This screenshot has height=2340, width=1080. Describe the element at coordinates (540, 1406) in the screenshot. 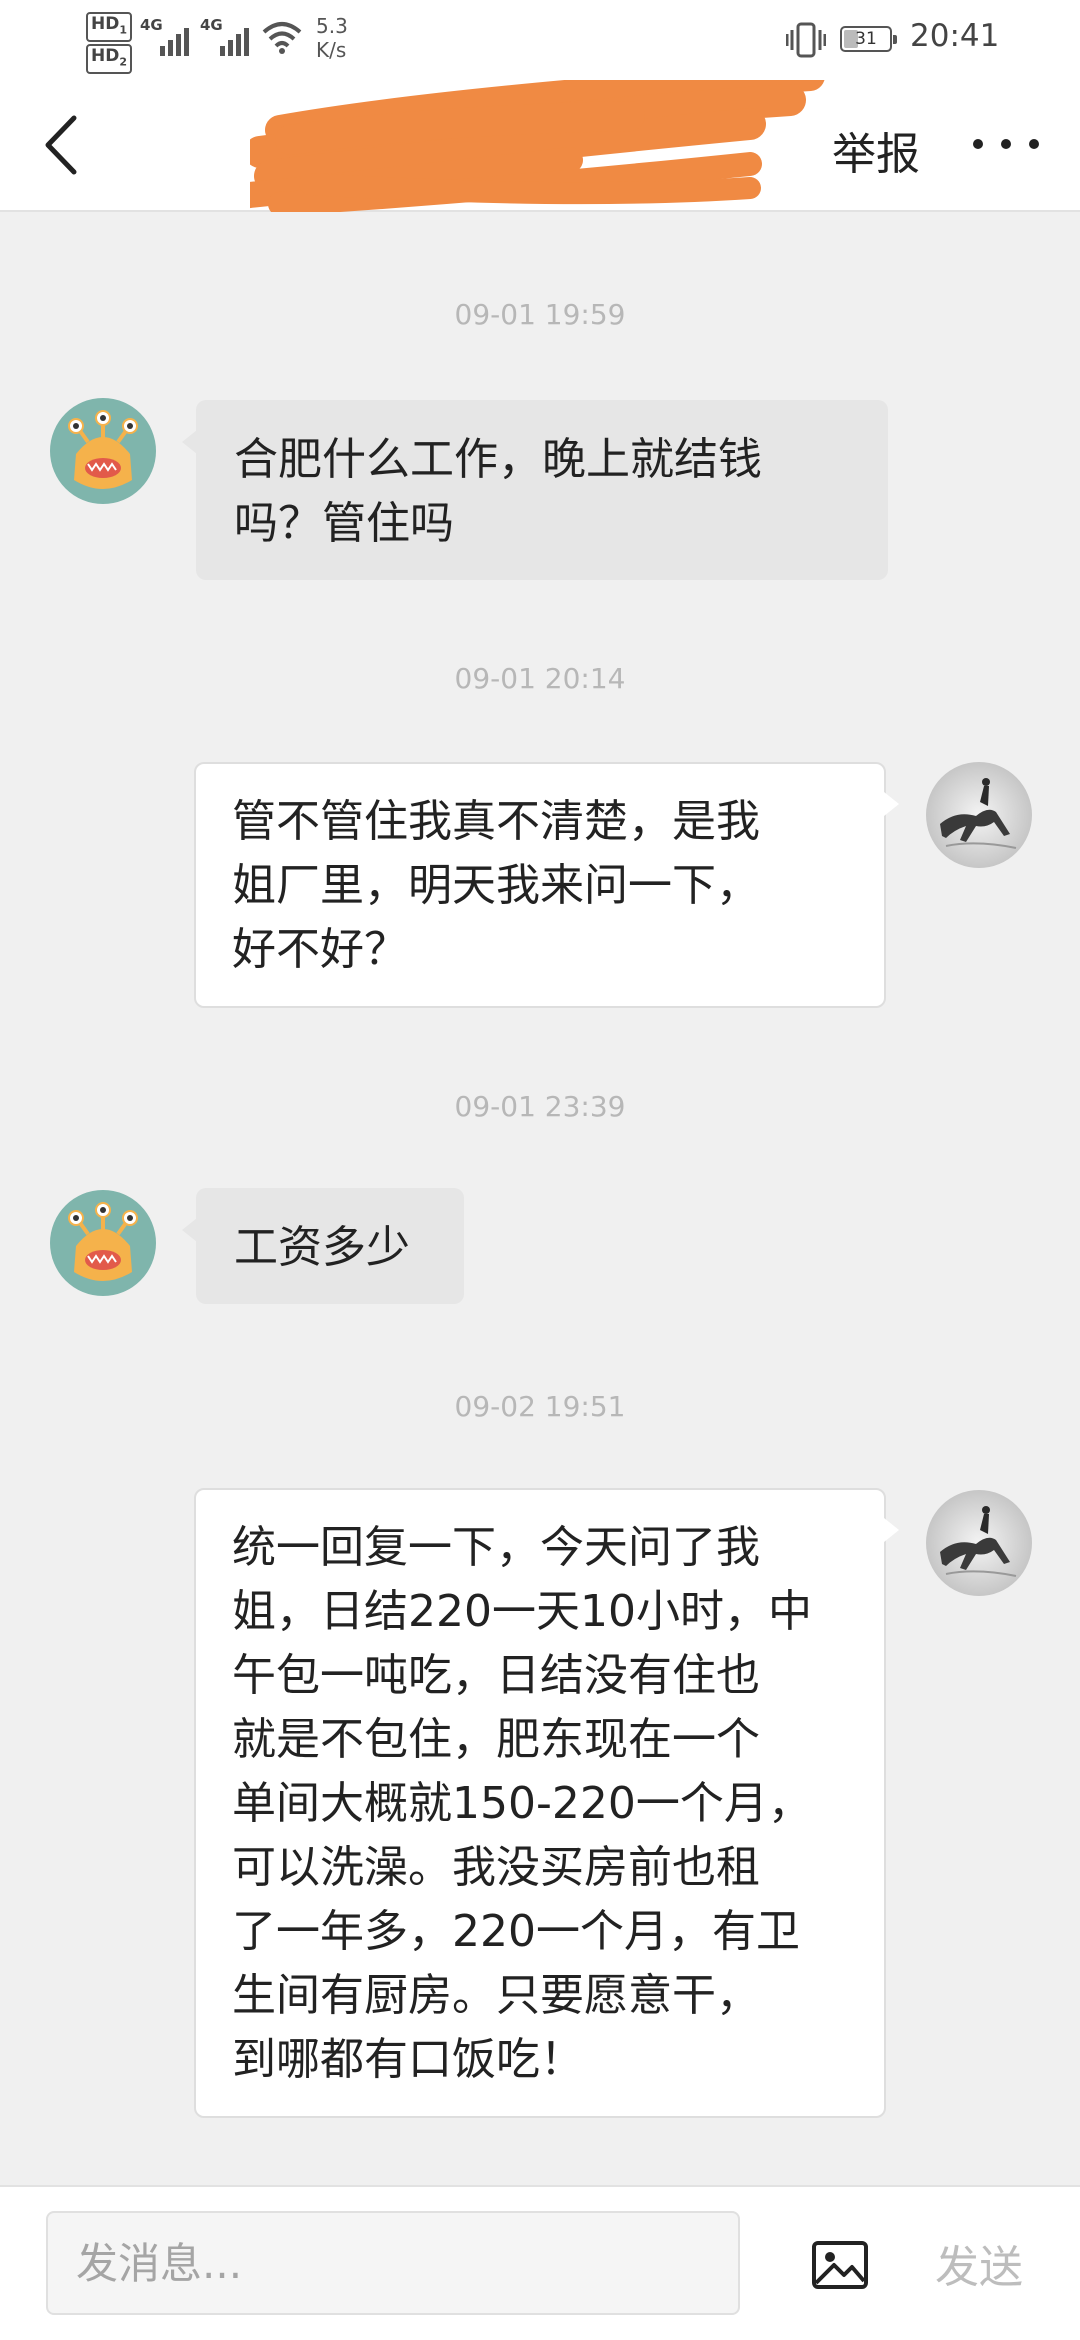

I see `message-timestamp: 09-02 19:51` at that location.